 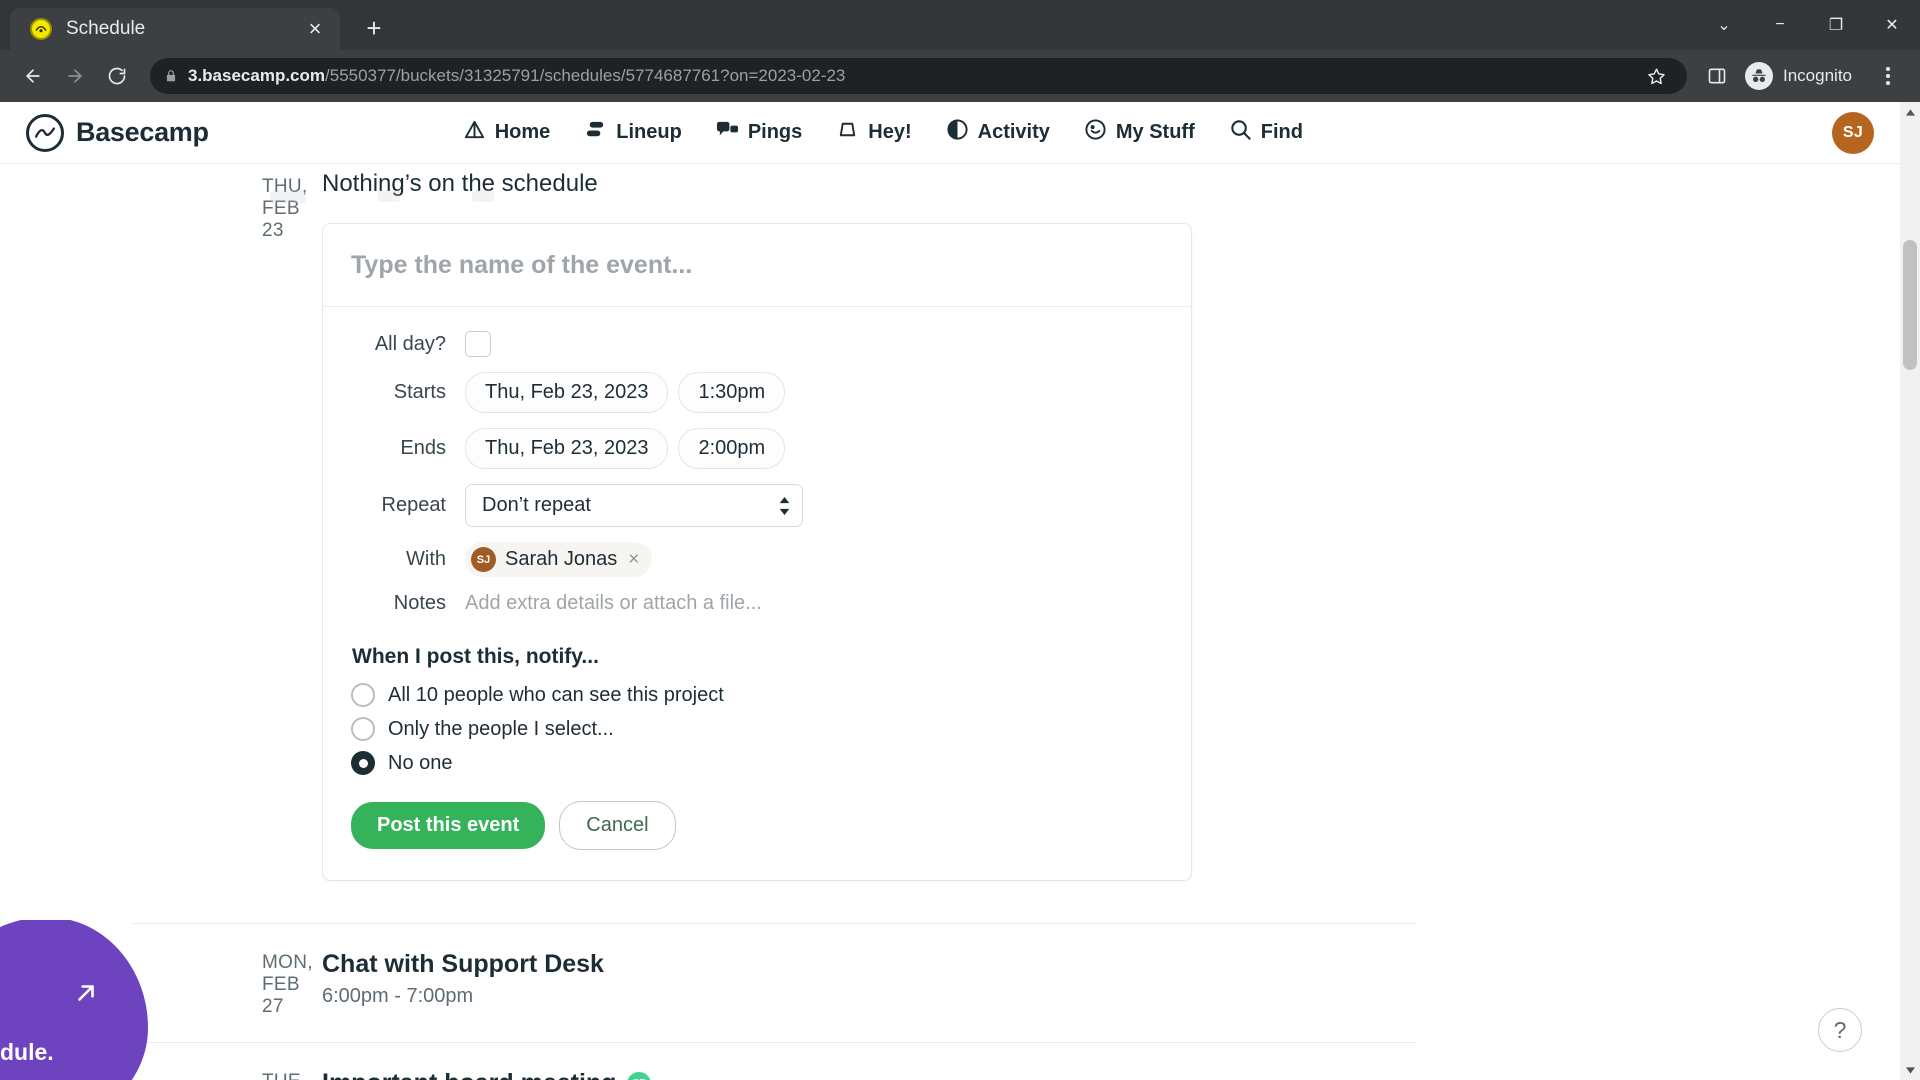 I want to click on window-controls: ⌄ − ❐ ✕, so click(x=1808, y=25).